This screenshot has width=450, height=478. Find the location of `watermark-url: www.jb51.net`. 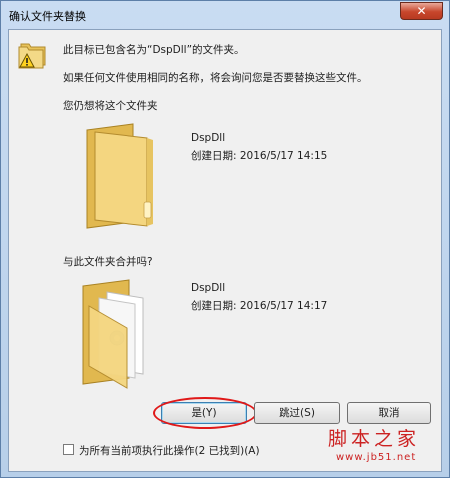

watermark-url: www.jb51.net is located at coordinates (376, 457).